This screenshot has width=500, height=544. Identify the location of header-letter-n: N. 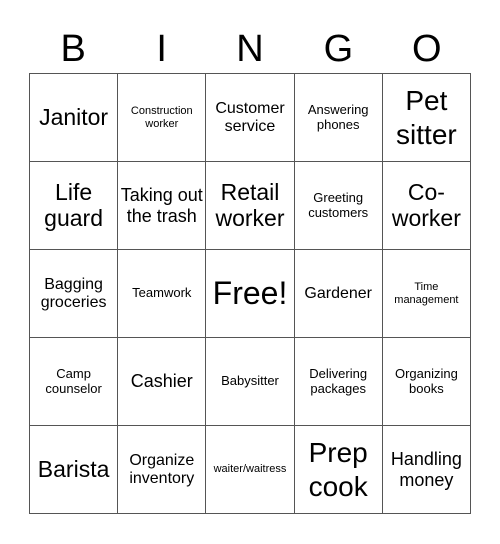
(250, 49).